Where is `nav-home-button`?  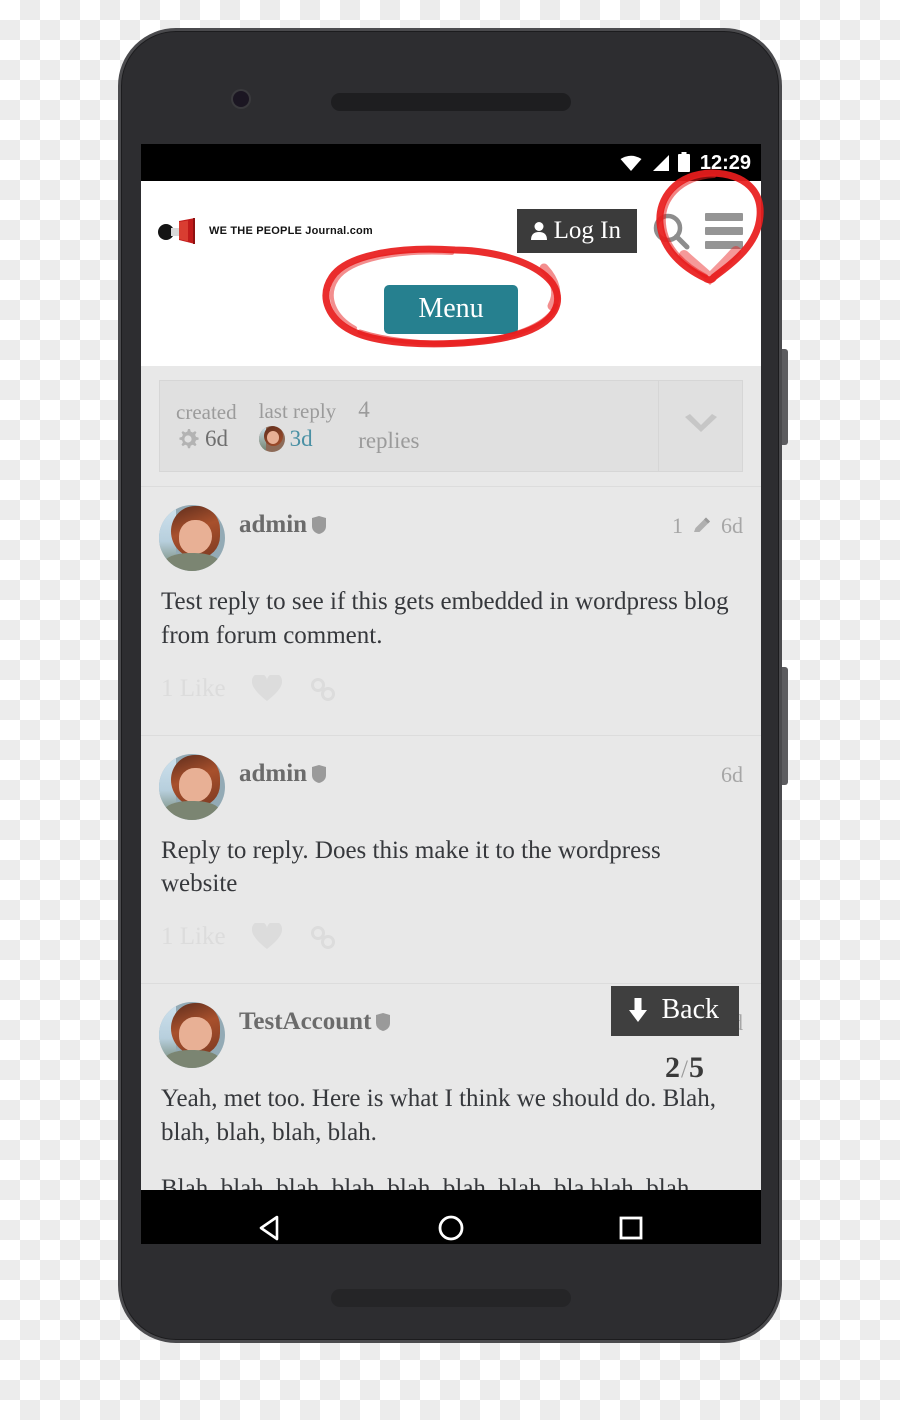 nav-home-button is located at coordinates (451, 1219).